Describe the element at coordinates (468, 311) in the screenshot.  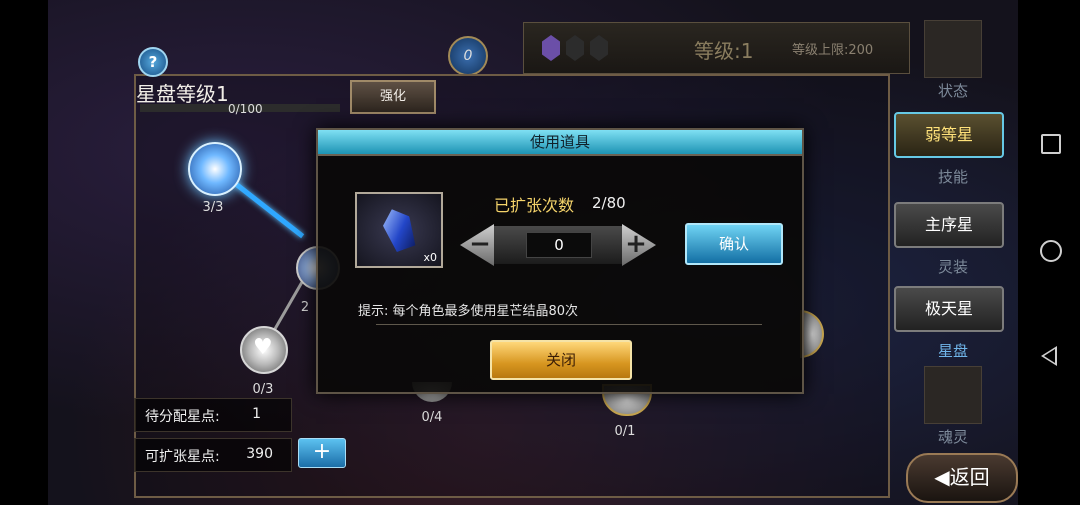
I see `hint-text: 提示: 每个角色最多使用星芒结晶80次` at that location.